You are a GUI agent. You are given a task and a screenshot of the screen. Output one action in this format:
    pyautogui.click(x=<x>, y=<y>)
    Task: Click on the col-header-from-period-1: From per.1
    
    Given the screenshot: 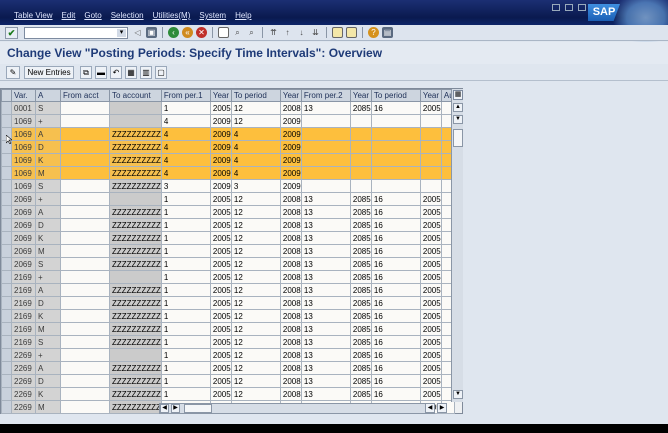 What is the action you would take?
    pyautogui.click(x=185, y=95)
    